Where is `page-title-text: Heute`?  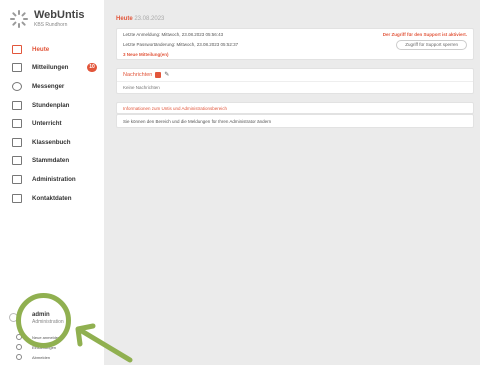
page-title-text: Heute is located at coordinates (124, 19).